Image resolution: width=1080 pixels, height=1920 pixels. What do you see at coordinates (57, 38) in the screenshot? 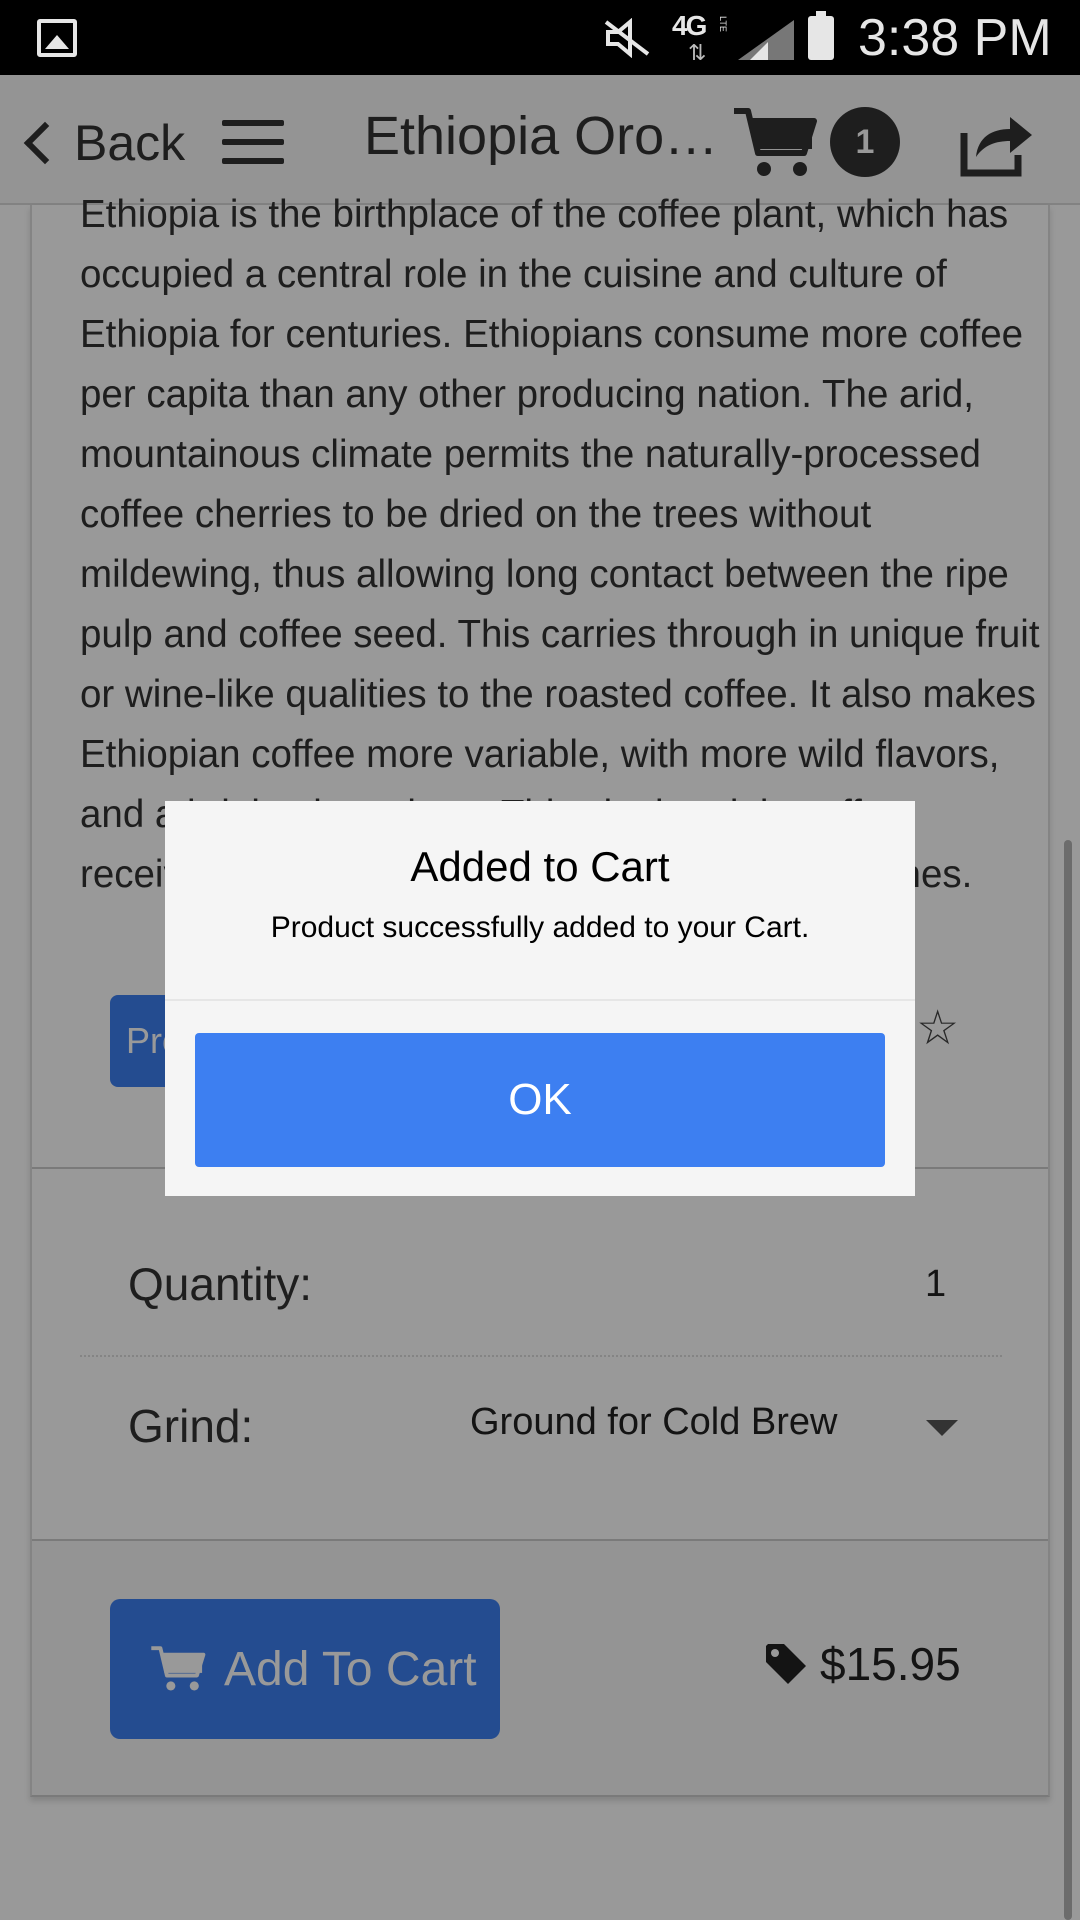
I see `gallery-notification-icon` at bounding box center [57, 38].